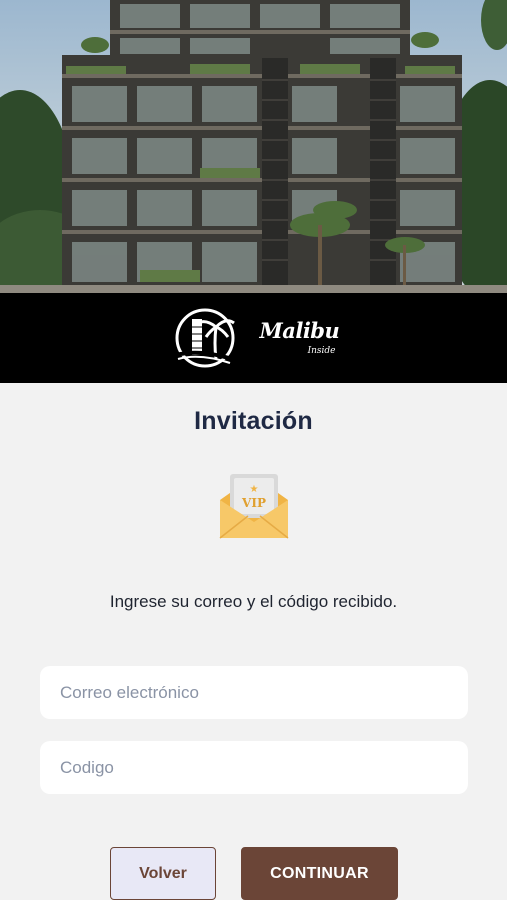 The height and width of the screenshot is (900, 507). What do you see at coordinates (299, 330) in the screenshot?
I see `brand-name: Malibu` at bounding box center [299, 330].